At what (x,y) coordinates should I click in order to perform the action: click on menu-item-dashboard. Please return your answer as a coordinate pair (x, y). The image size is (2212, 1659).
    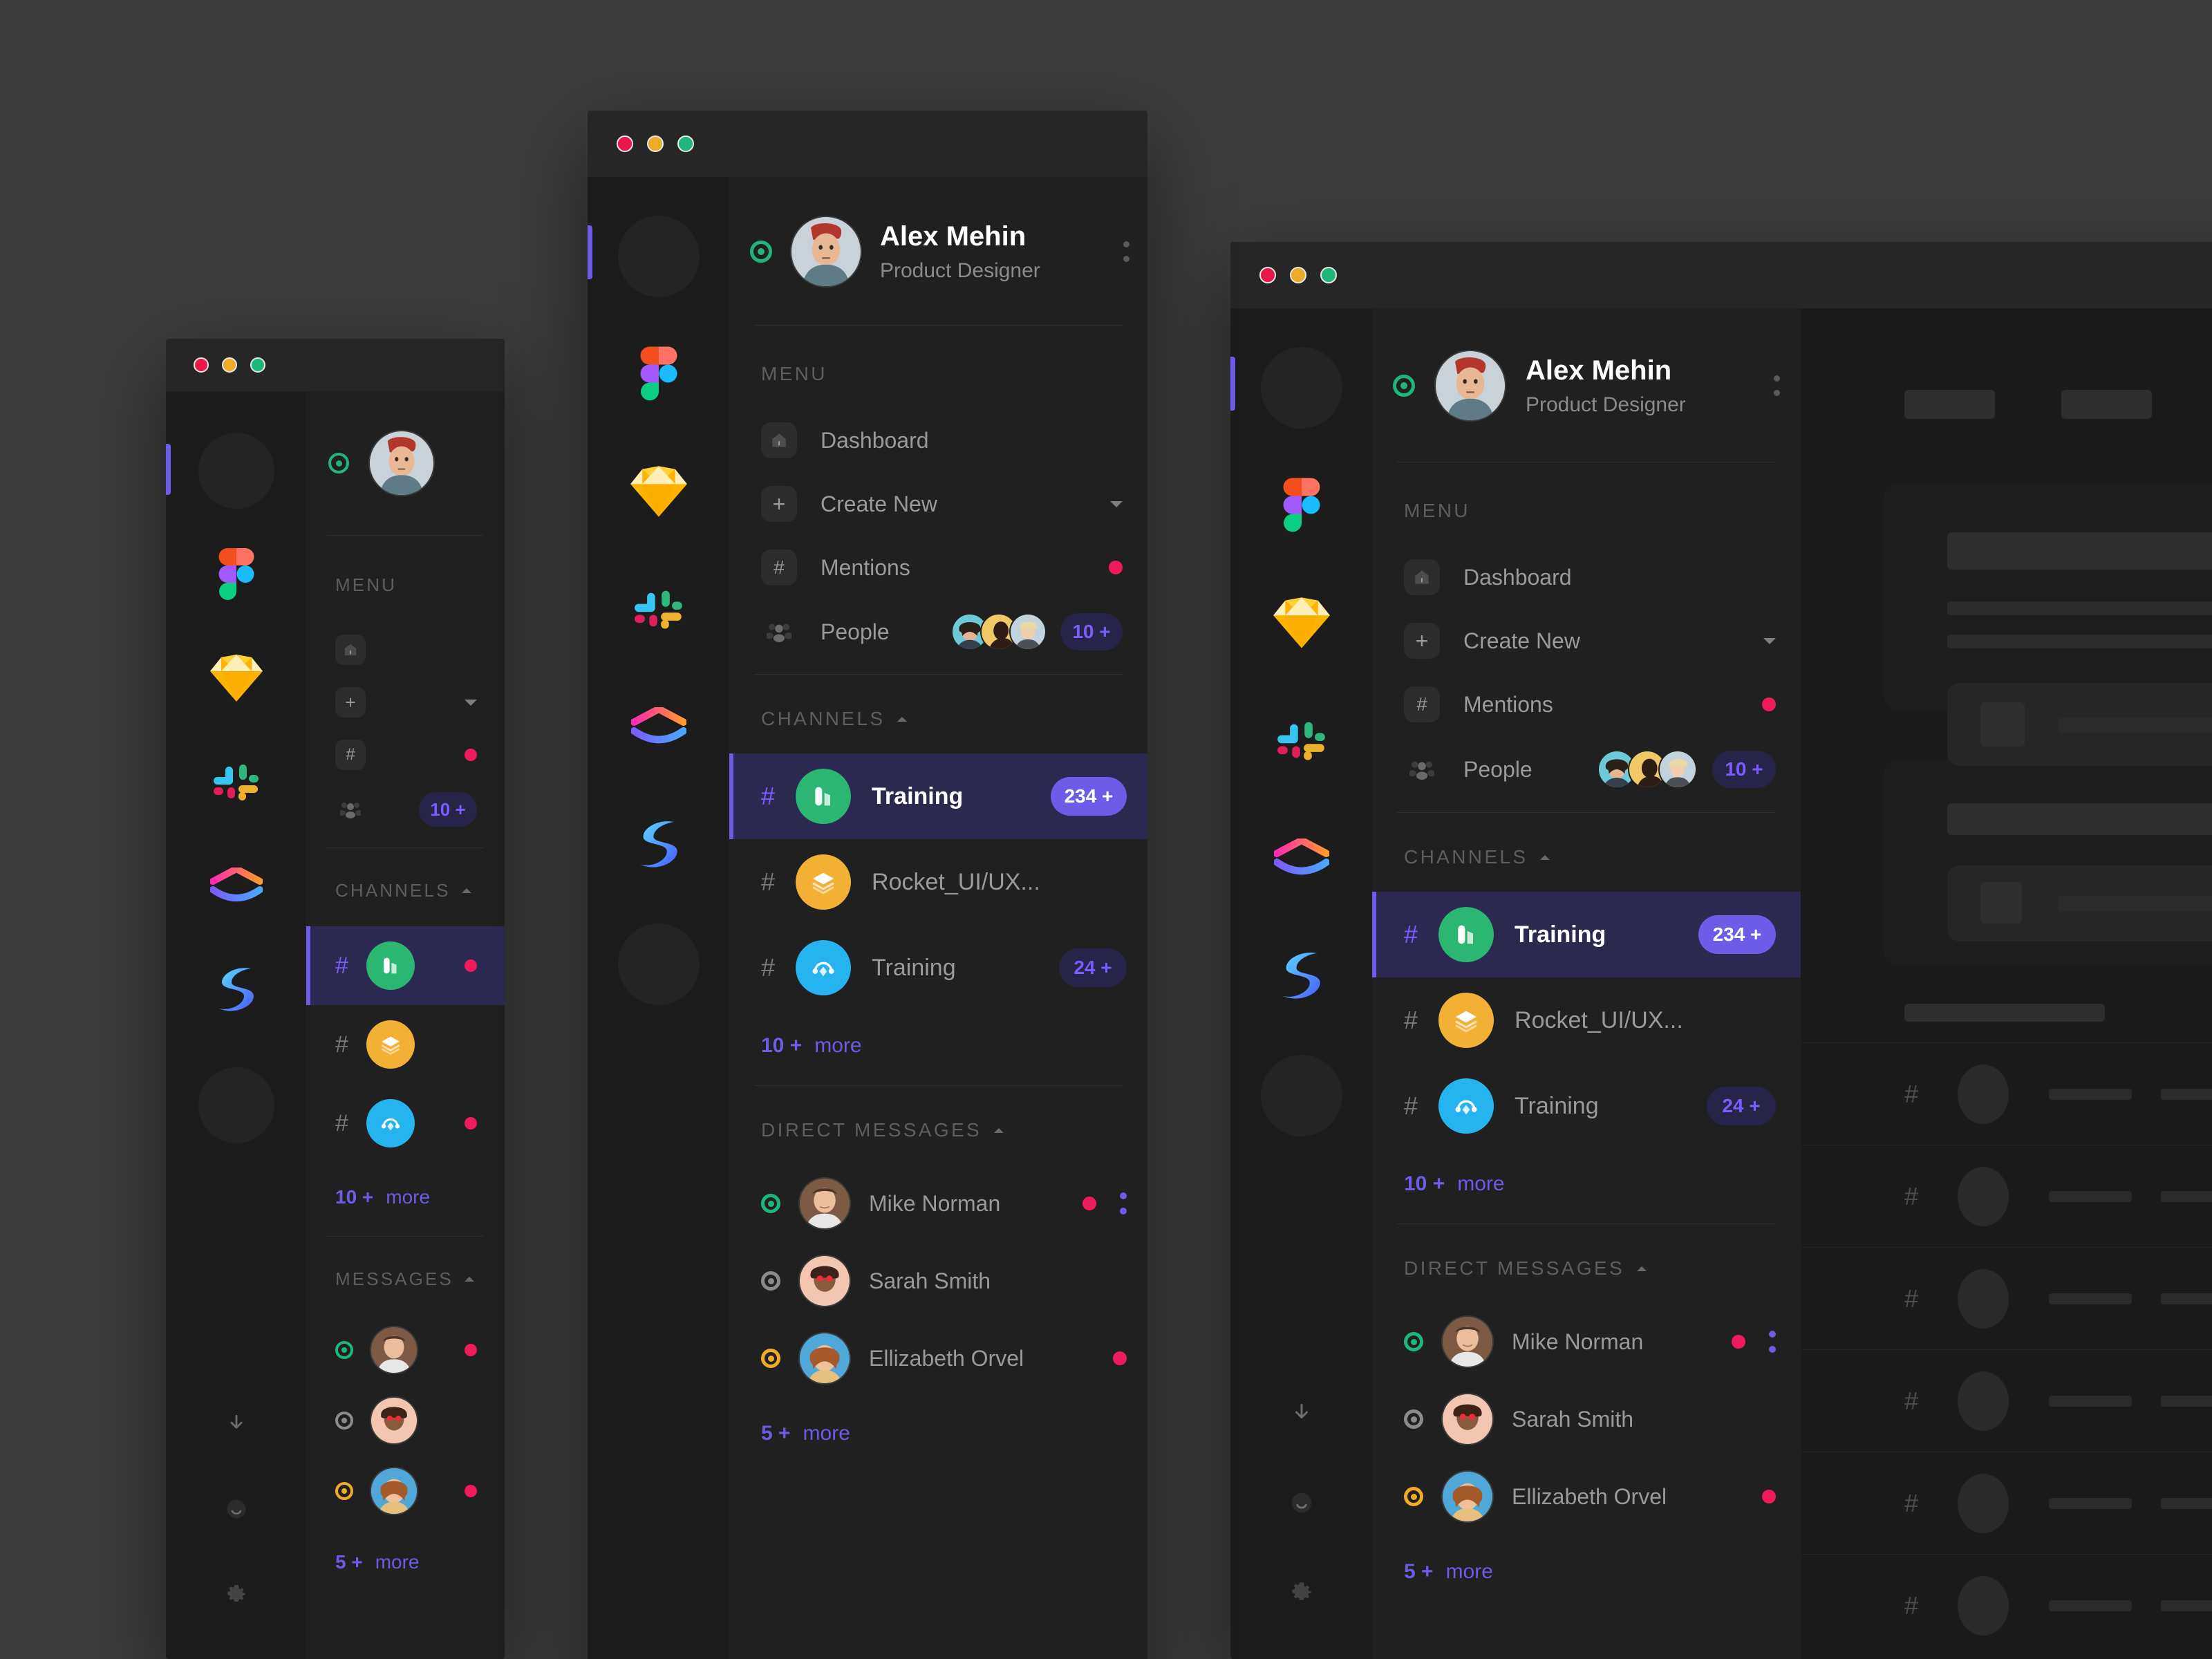
    Looking at the image, I should click on (405, 650).